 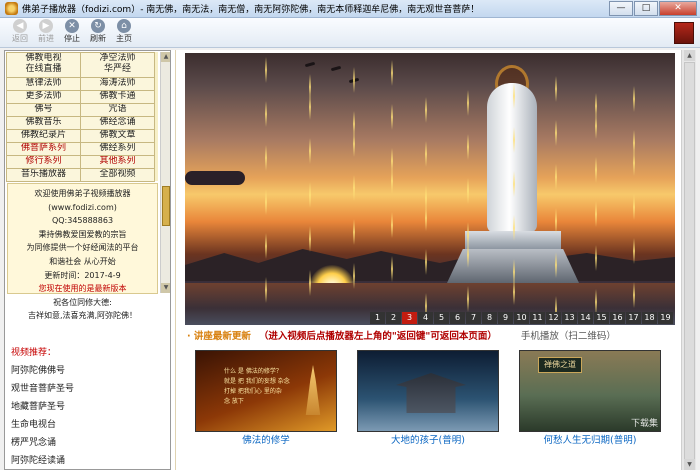 What do you see at coordinates (86, 425) in the screenshot?
I see `video-list-item: 生命电视台` at bounding box center [86, 425].